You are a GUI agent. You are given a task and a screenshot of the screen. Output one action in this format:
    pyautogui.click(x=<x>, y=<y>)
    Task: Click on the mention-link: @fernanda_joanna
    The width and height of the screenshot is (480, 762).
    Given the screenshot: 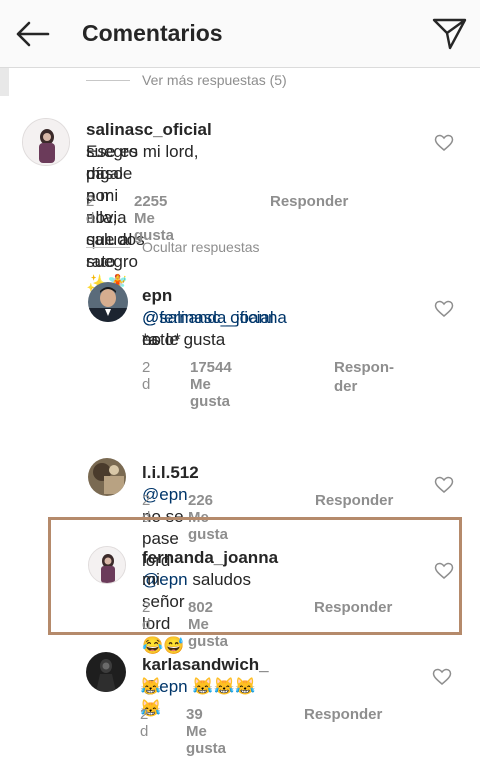 What is the action you would take?
    pyautogui.click(x=214, y=317)
    